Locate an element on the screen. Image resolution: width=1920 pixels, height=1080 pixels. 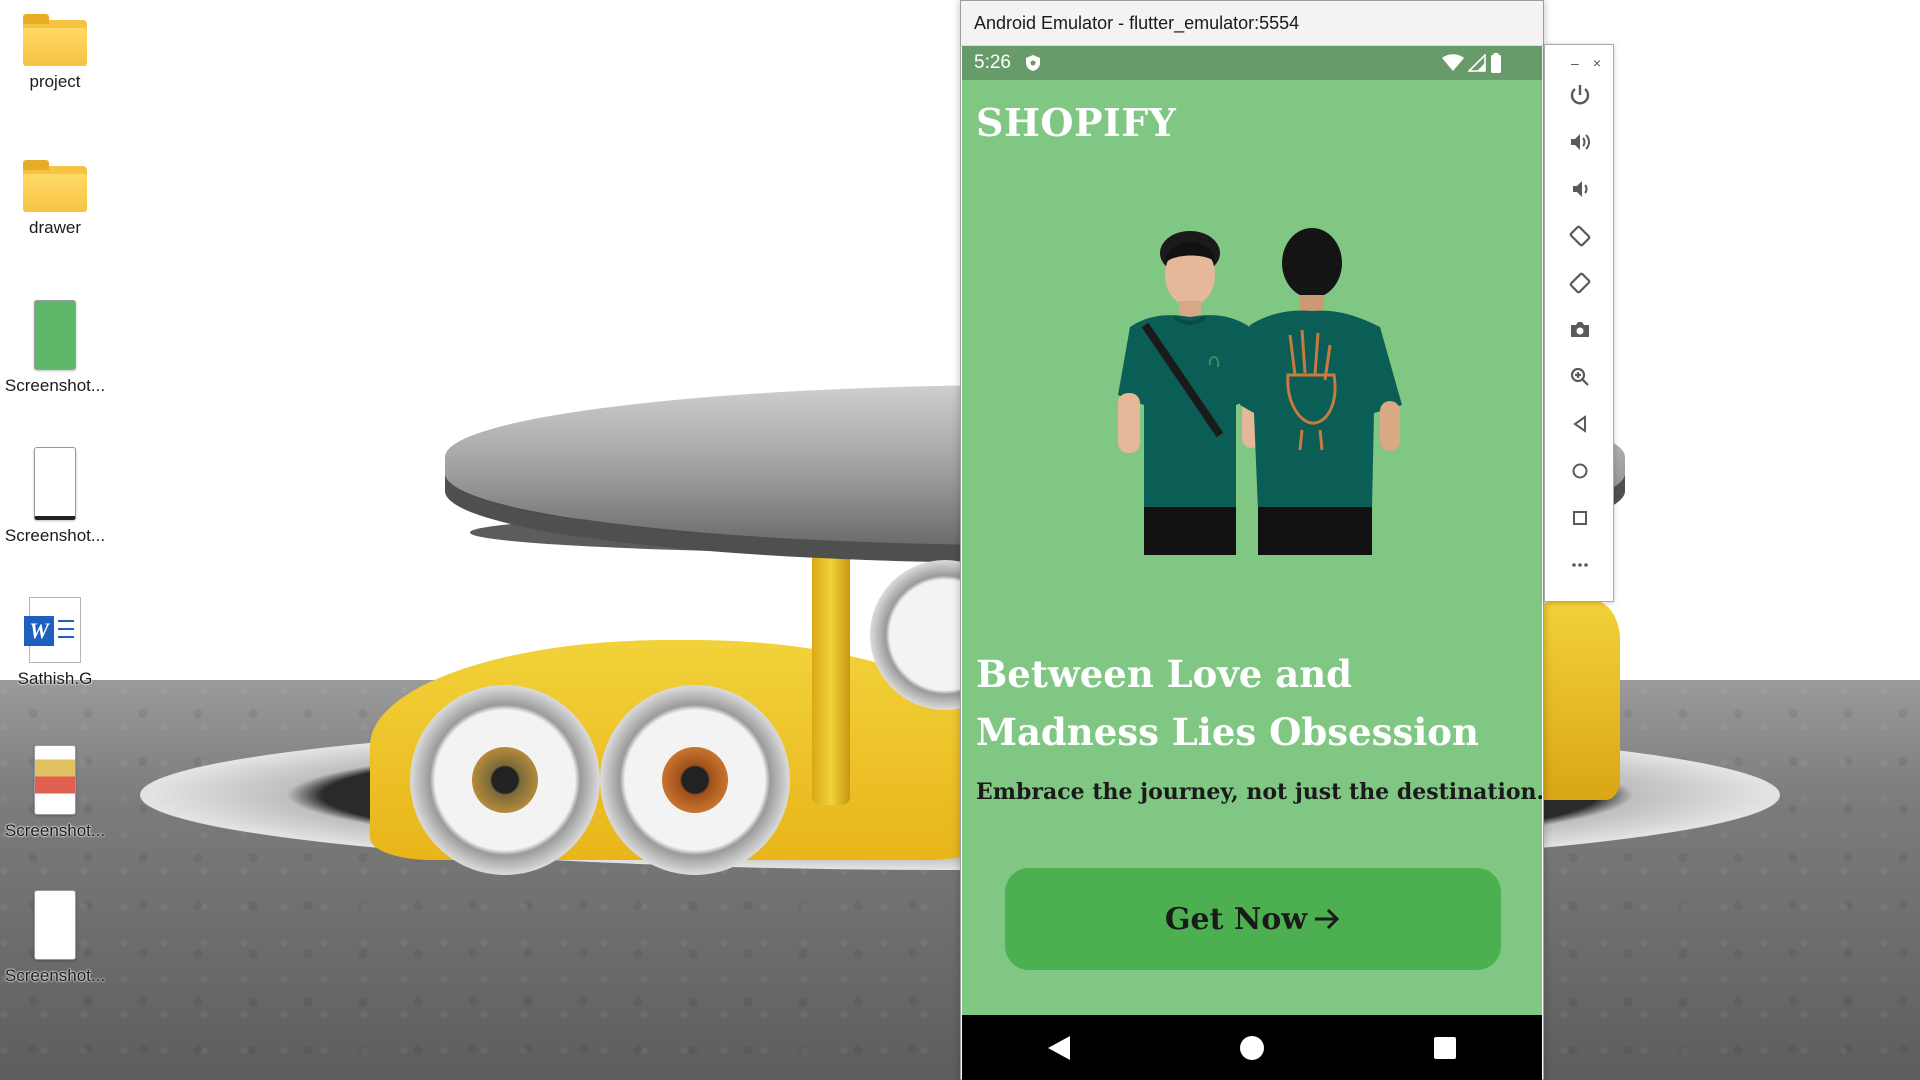
headline: Between Love and Madness Lies Obsession is located at coordinates (1227, 703).